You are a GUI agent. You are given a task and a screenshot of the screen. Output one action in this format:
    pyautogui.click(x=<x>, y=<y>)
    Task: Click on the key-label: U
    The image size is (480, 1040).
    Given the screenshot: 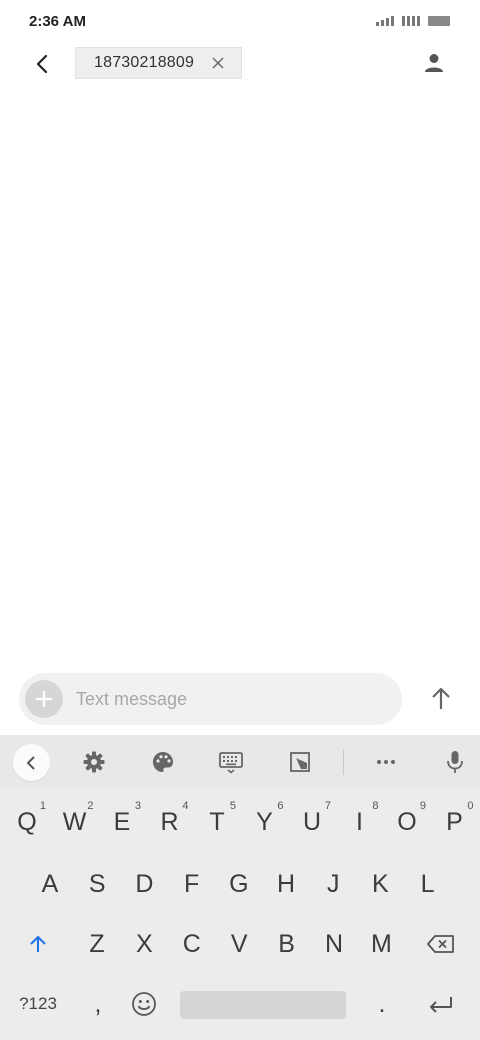 What is the action you would take?
    pyautogui.click(x=312, y=821)
    